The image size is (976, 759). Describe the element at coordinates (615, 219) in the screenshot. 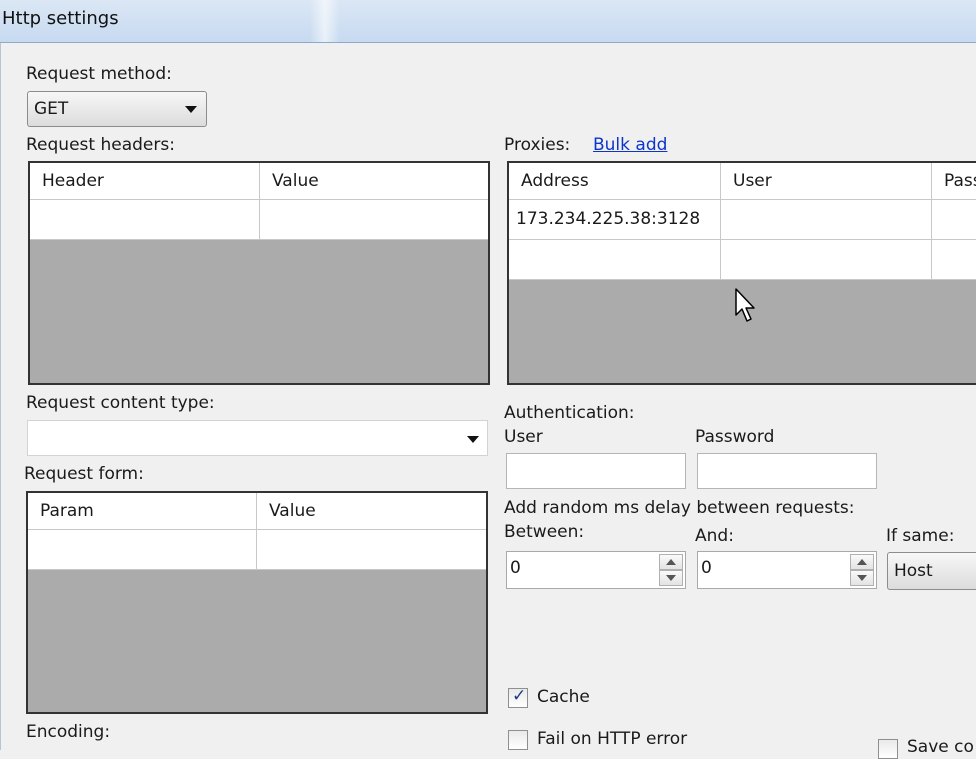

I see `address-cell: 173.234.225.38:3128` at that location.